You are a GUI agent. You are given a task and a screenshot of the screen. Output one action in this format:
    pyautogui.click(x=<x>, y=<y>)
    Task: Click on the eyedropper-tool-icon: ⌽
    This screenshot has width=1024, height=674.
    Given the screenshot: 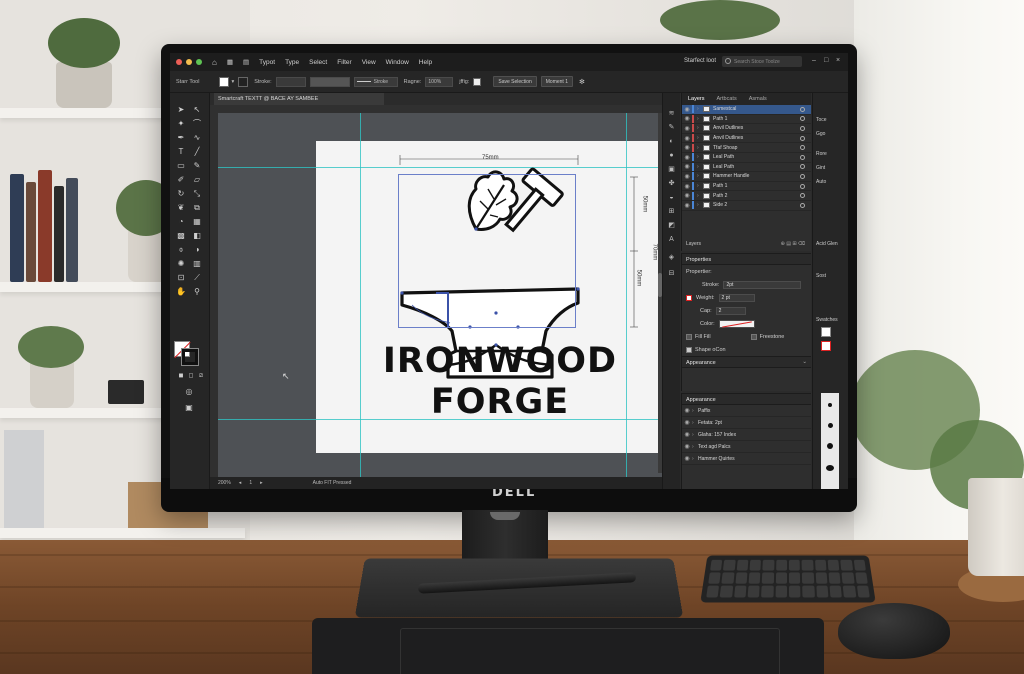 What is the action you would take?
    pyautogui.click(x=181, y=250)
    